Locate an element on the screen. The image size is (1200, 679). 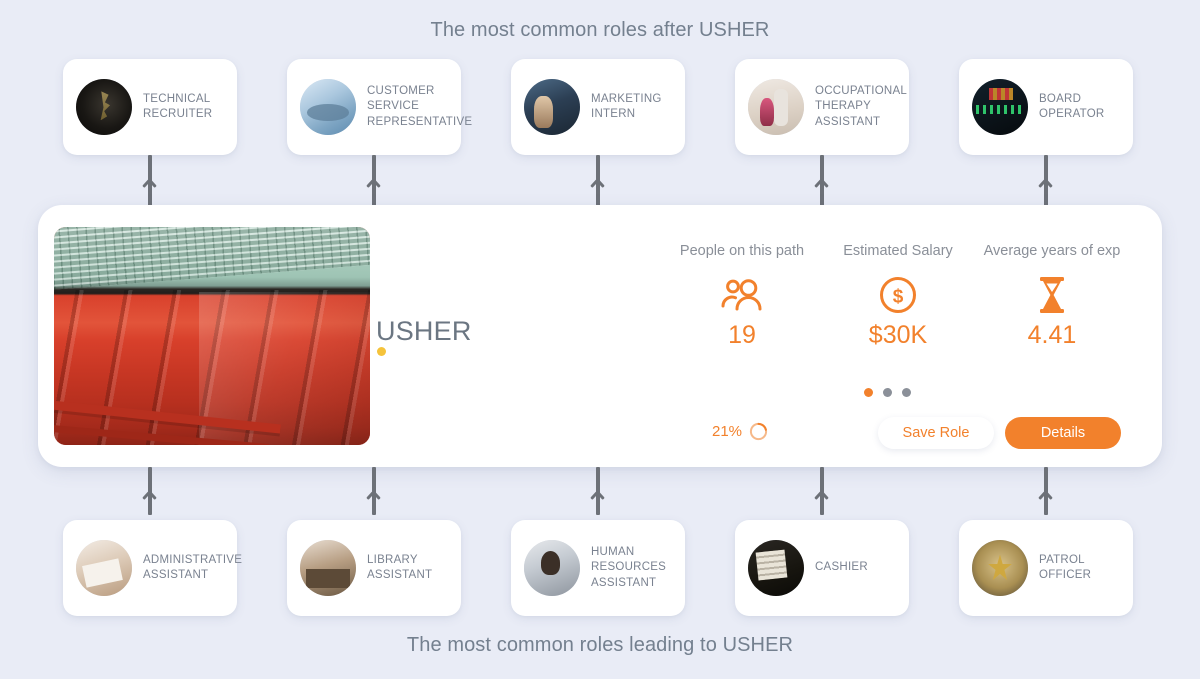
role-card-human-resources-assistant: HUMAN RESOURCES ASSISTANT is located at coordinates (598, 568).